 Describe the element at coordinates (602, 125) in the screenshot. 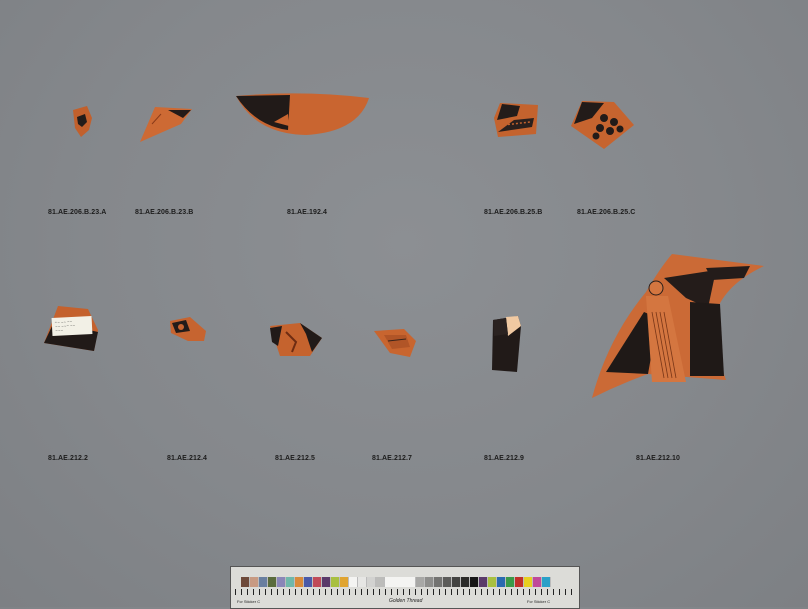

I see `fragment-81-ae-206-b-25-c` at that location.